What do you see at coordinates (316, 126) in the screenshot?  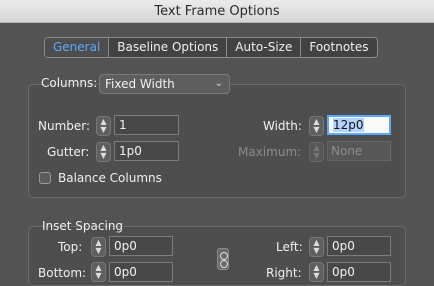 I see `width-stepper: ▲ ▼` at bounding box center [316, 126].